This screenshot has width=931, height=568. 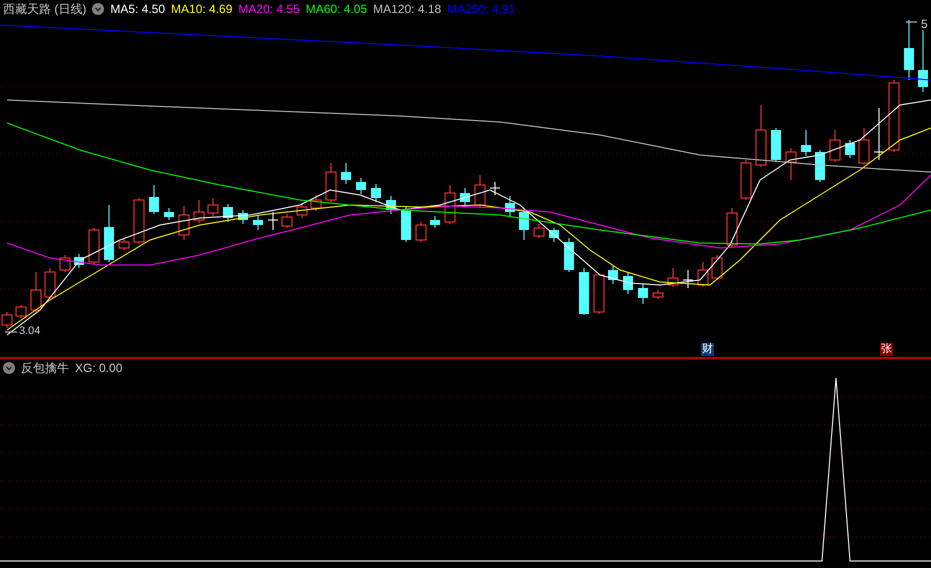 I want to click on ma-legend-label: MA20: 4.55, so click(x=269, y=9).